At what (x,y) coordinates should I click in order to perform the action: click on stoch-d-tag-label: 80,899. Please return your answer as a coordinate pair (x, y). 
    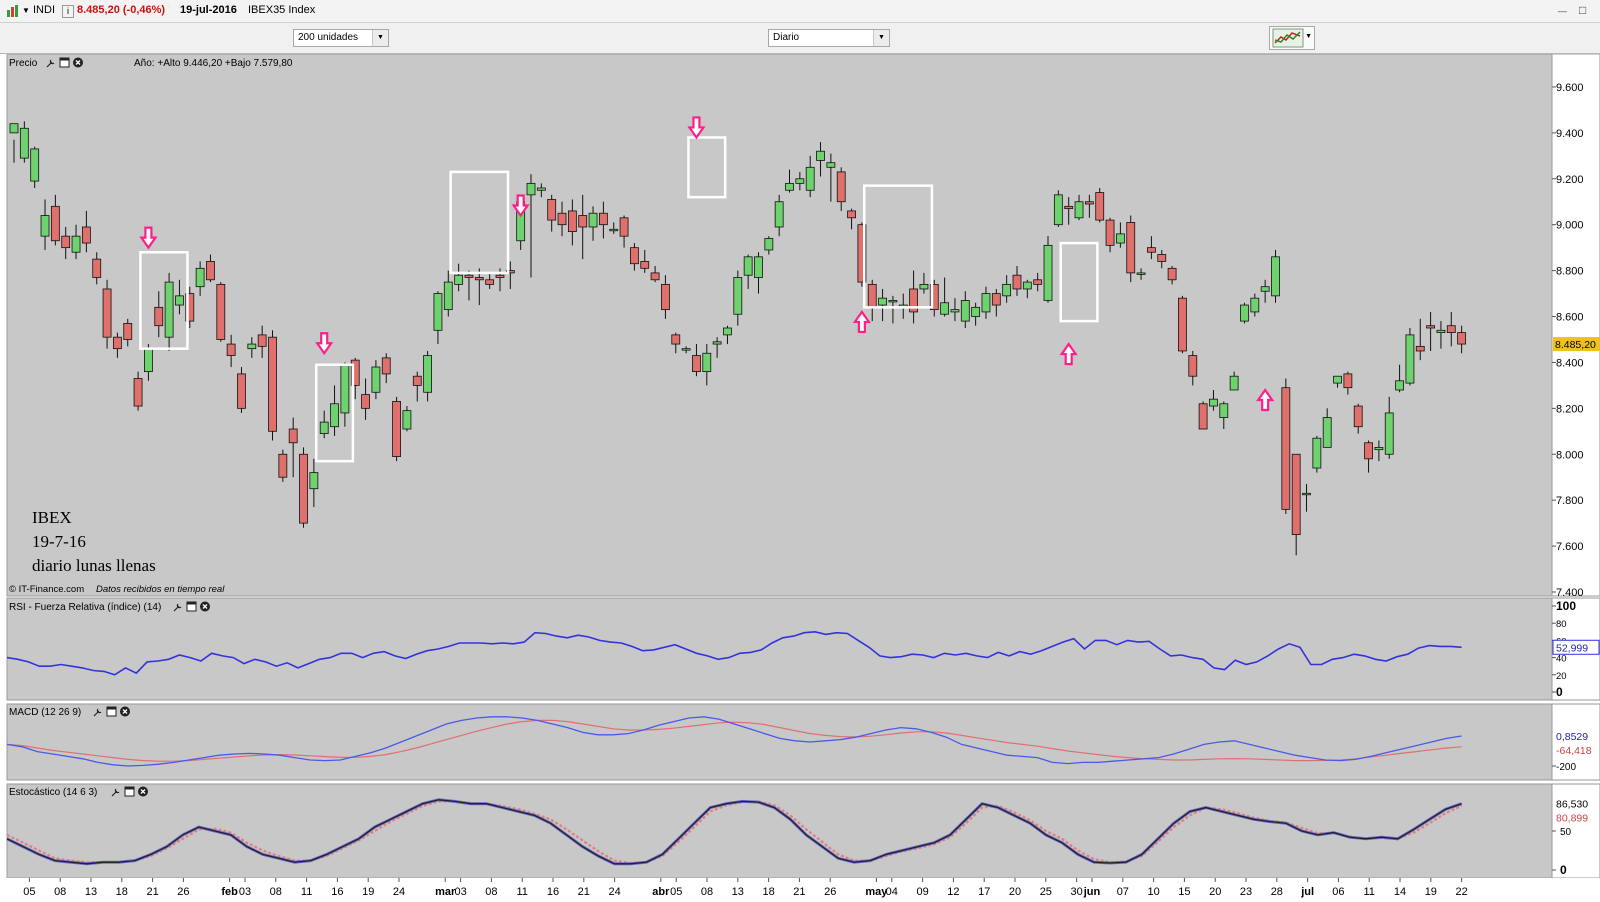
    Looking at the image, I should click on (1572, 819).